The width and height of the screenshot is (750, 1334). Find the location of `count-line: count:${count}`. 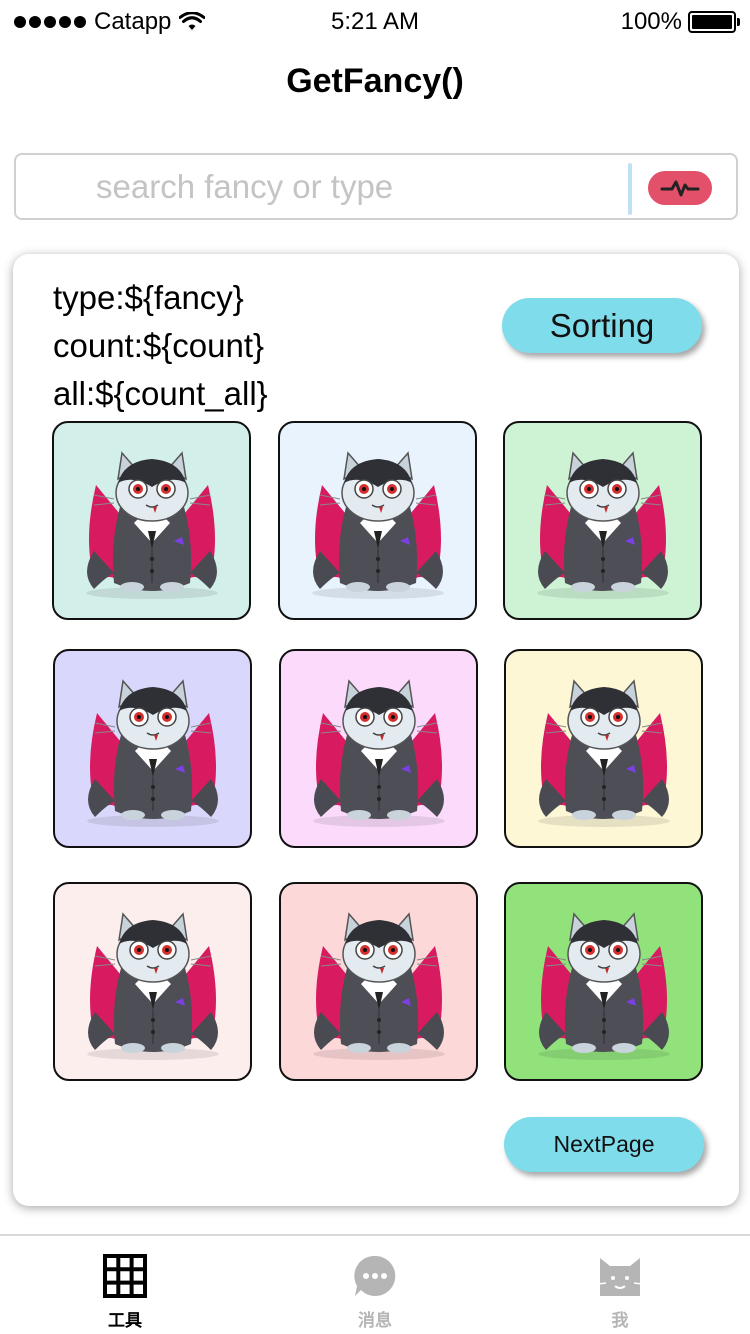

count-line: count:${count} is located at coordinates (159, 345).